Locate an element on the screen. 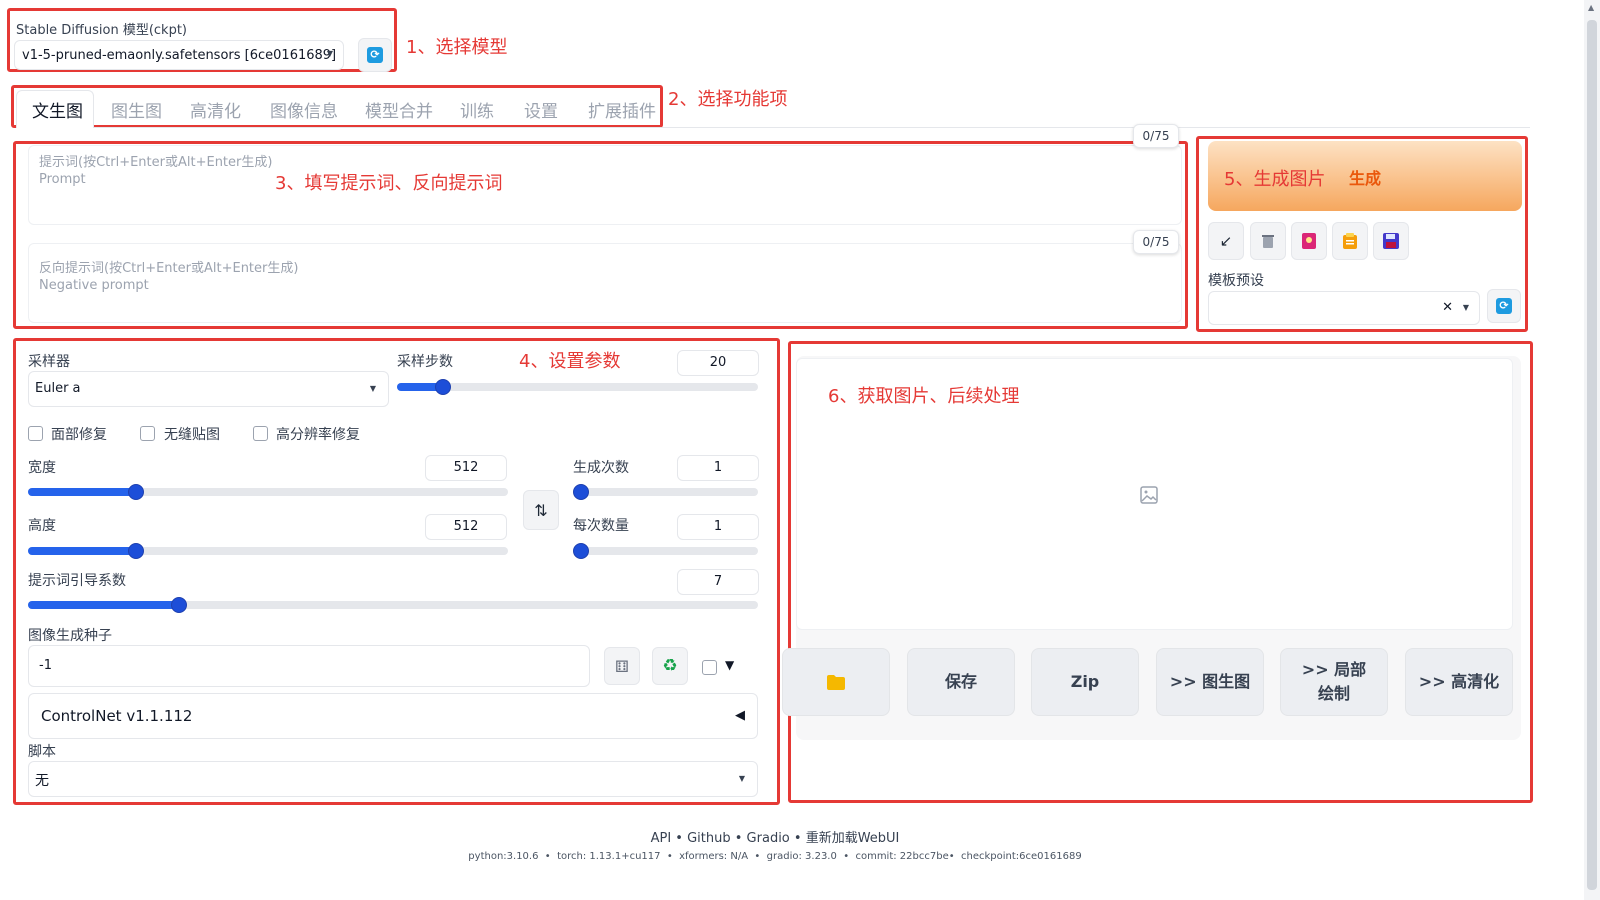 This screenshot has height=900, width=1600. cfg-scale-input: 7 is located at coordinates (718, 582).